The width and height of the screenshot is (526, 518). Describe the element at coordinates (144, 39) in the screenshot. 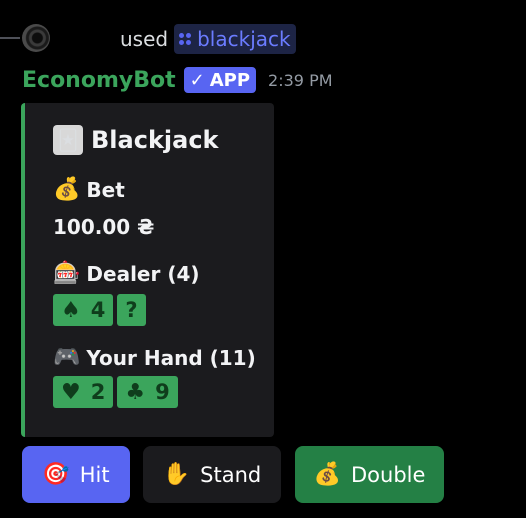

I see `used-label: used` at that location.